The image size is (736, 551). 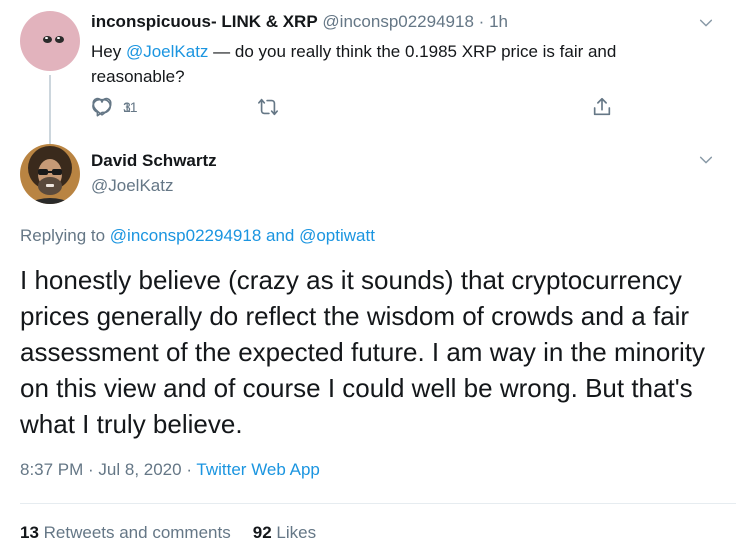 What do you see at coordinates (130, 107) in the screenshot?
I see `like-count: 11` at bounding box center [130, 107].